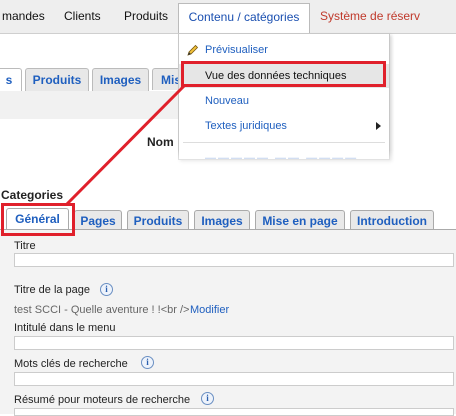 This screenshot has width=456, height=416. What do you see at coordinates (222, 220) in the screenshot?
I see `tab-images: Images` at bounding box center [222, 220].